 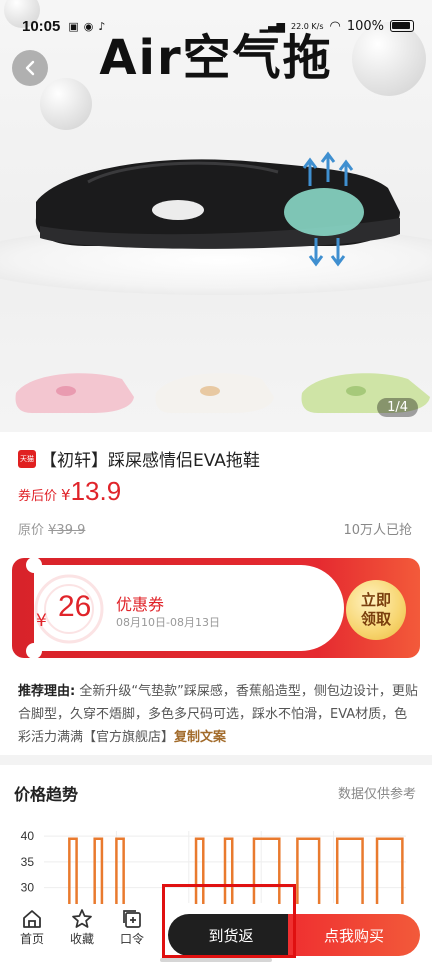 I want to click on price-currency: ¥, so click(x=66, y=495).